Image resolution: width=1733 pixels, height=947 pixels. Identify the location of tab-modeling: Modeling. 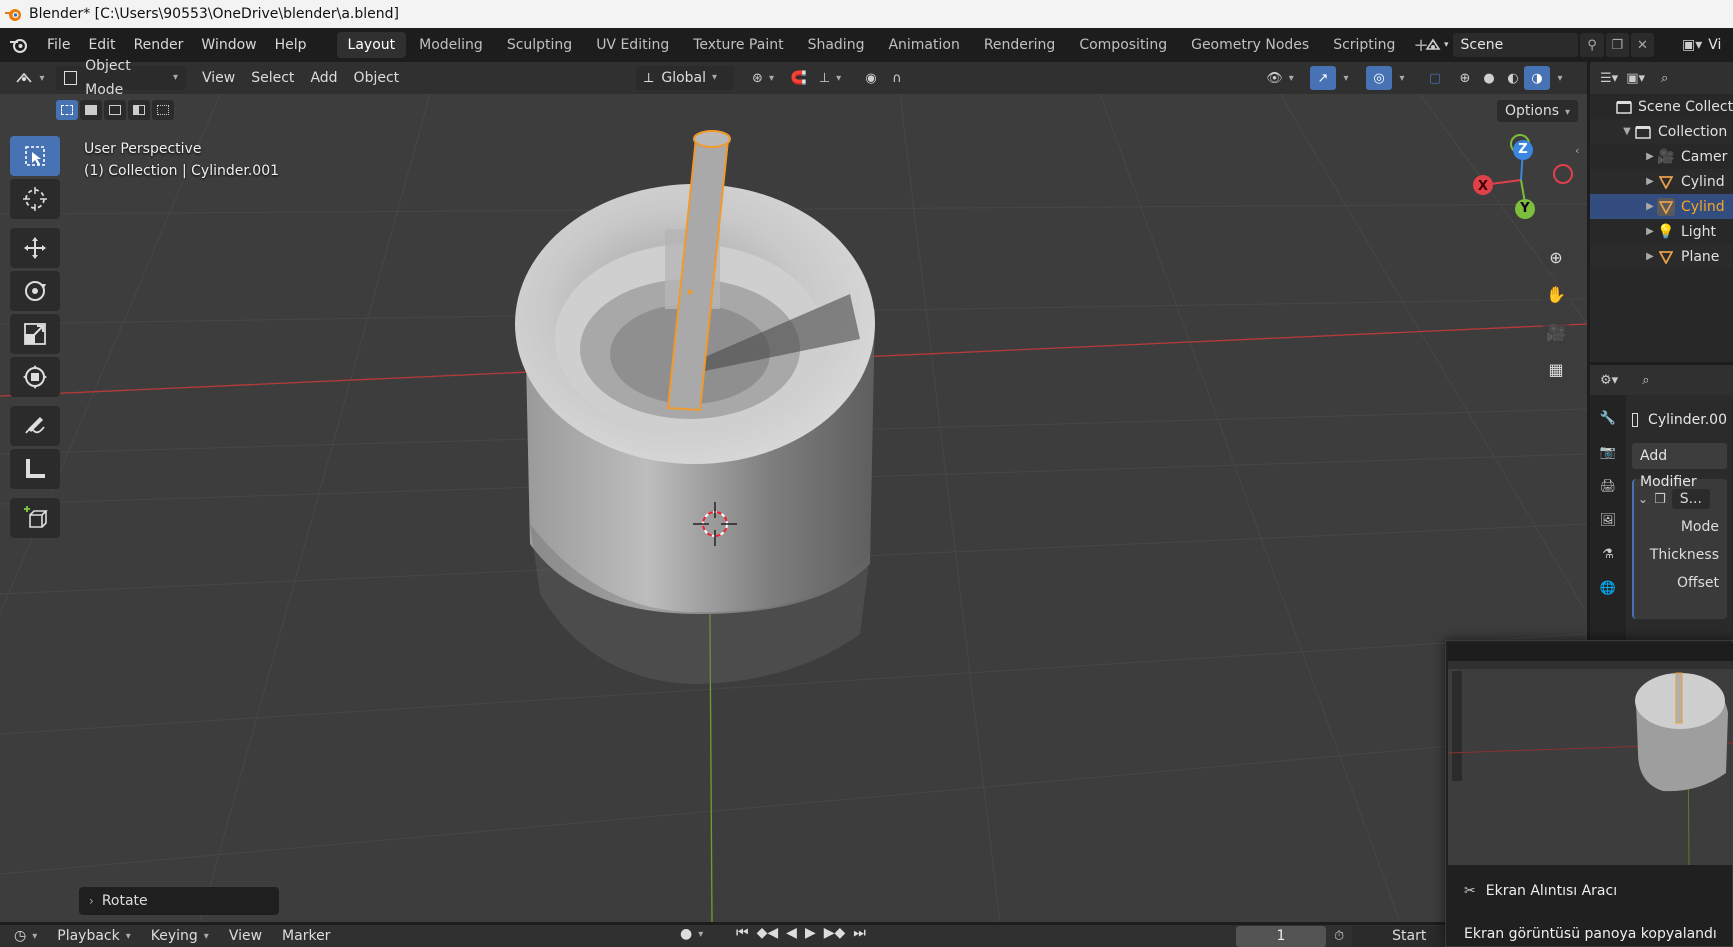
(451, 45).